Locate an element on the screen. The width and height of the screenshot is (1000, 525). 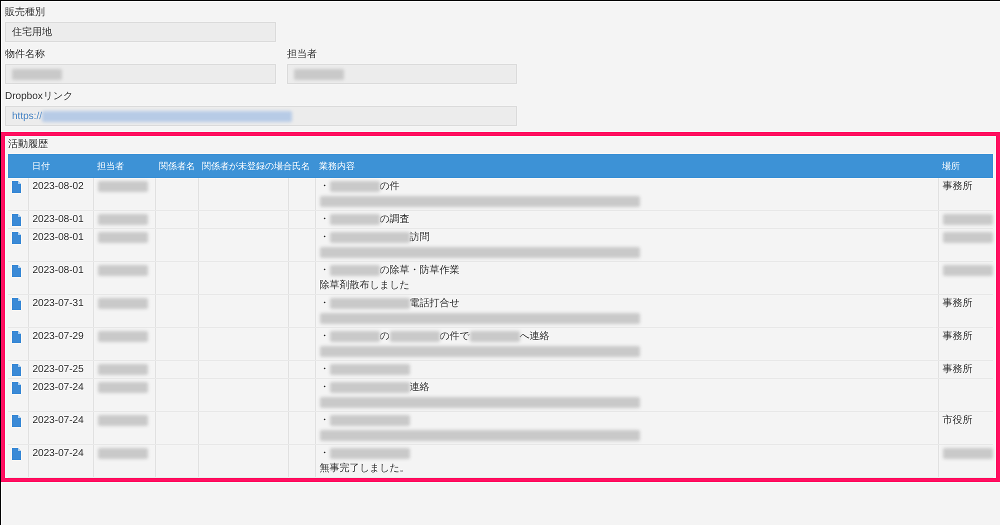
column-header: 業務内容 is located at coordinates (626, 166).